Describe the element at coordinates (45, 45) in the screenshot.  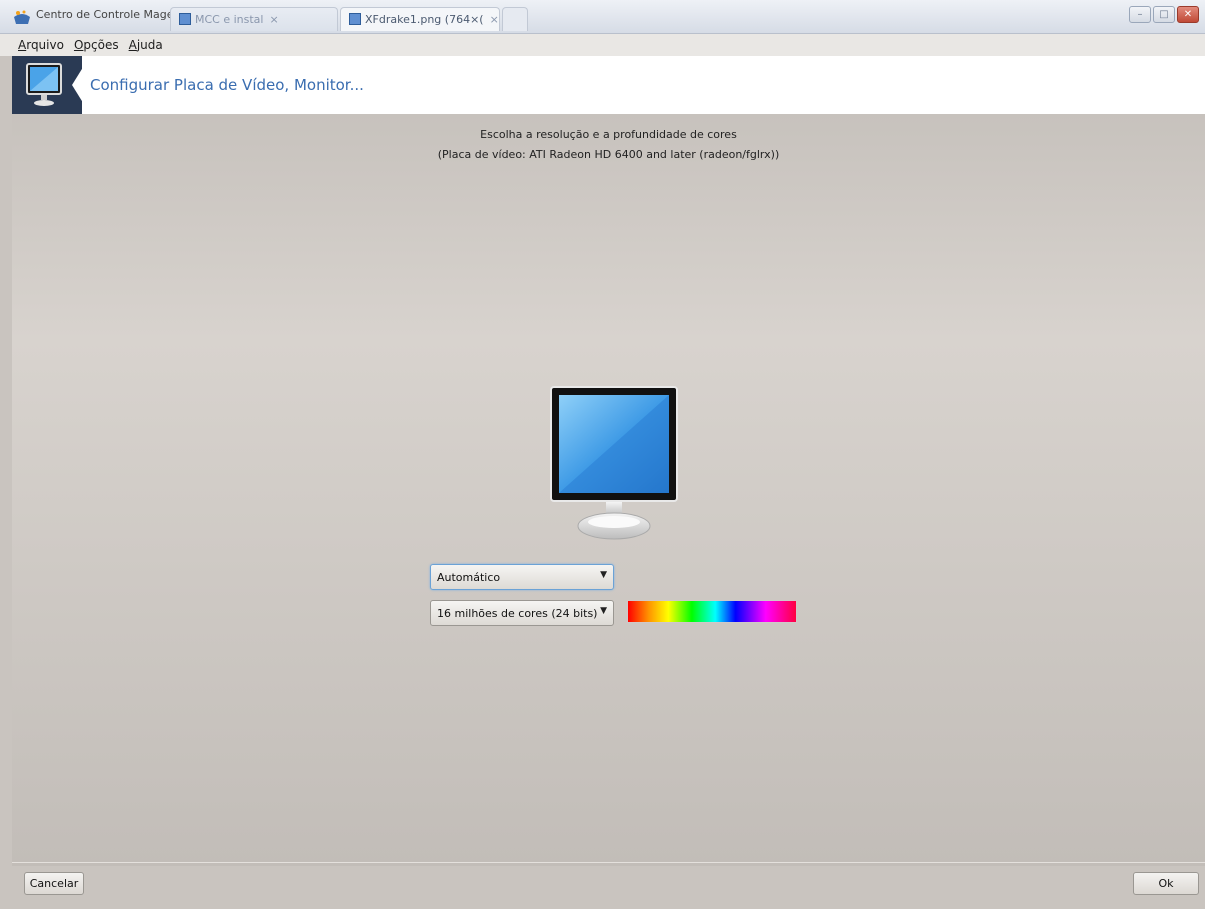
I see `menu-label: rquivo` at that location.